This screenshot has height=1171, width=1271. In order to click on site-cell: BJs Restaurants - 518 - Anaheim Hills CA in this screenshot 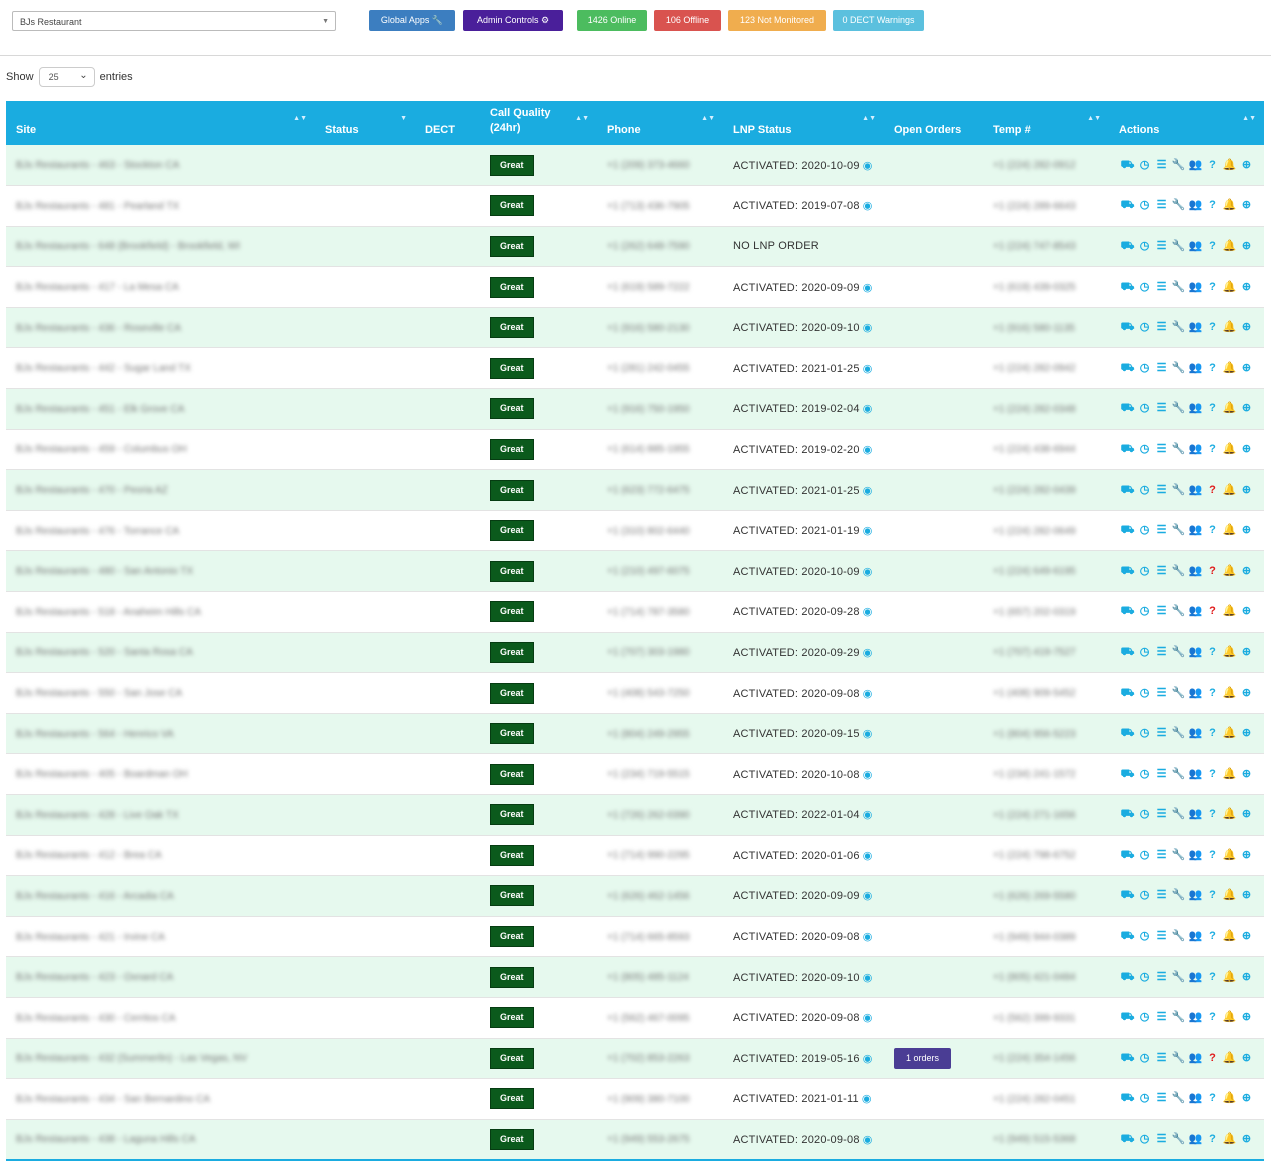, I will do `click(160, 612)`.